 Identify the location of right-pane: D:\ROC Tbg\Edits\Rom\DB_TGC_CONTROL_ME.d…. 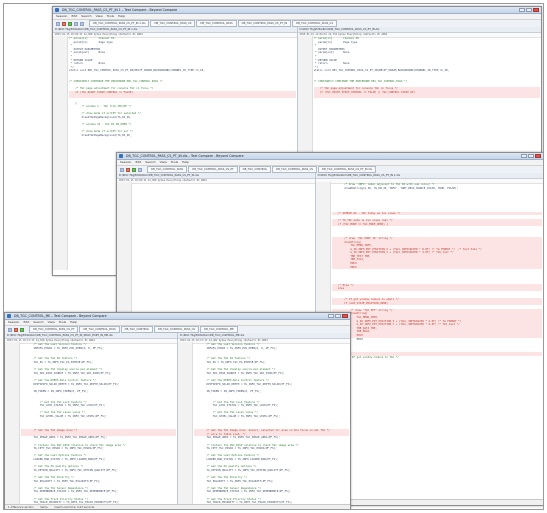
(264, 419).